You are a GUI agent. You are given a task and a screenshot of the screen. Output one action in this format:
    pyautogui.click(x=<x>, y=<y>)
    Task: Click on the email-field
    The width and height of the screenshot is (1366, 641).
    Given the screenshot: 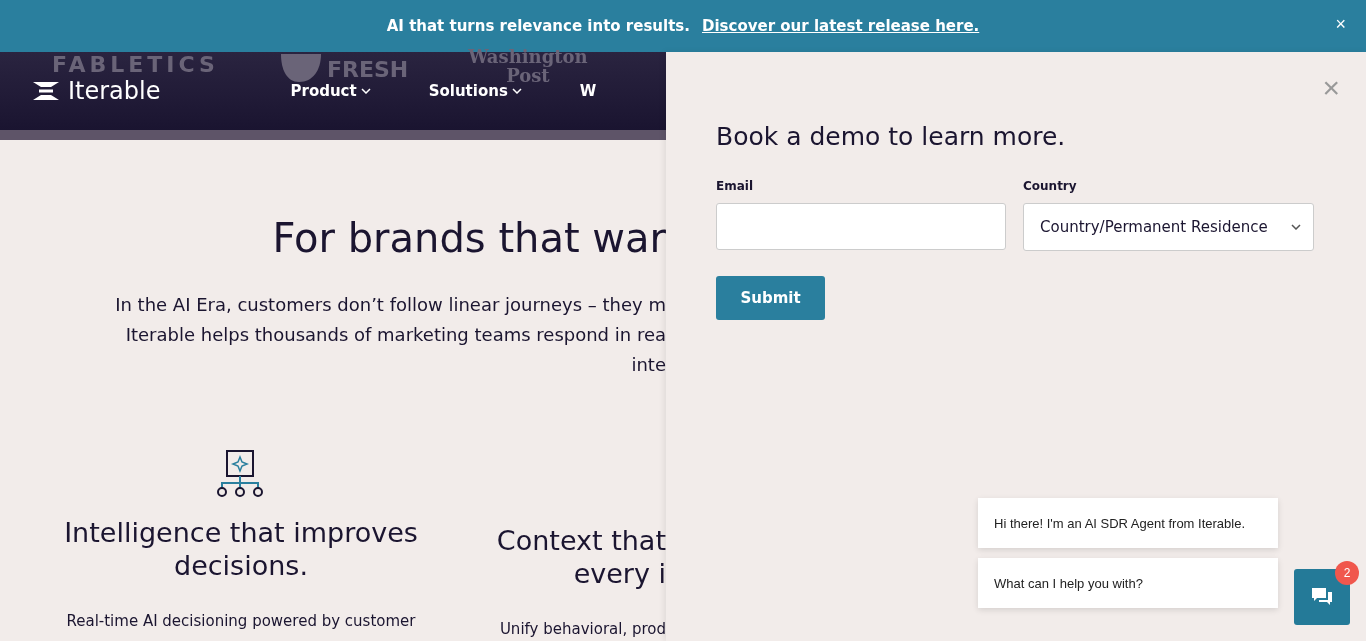 What is the action you would take?
    pyautogui.click(x=861, y=226)
    